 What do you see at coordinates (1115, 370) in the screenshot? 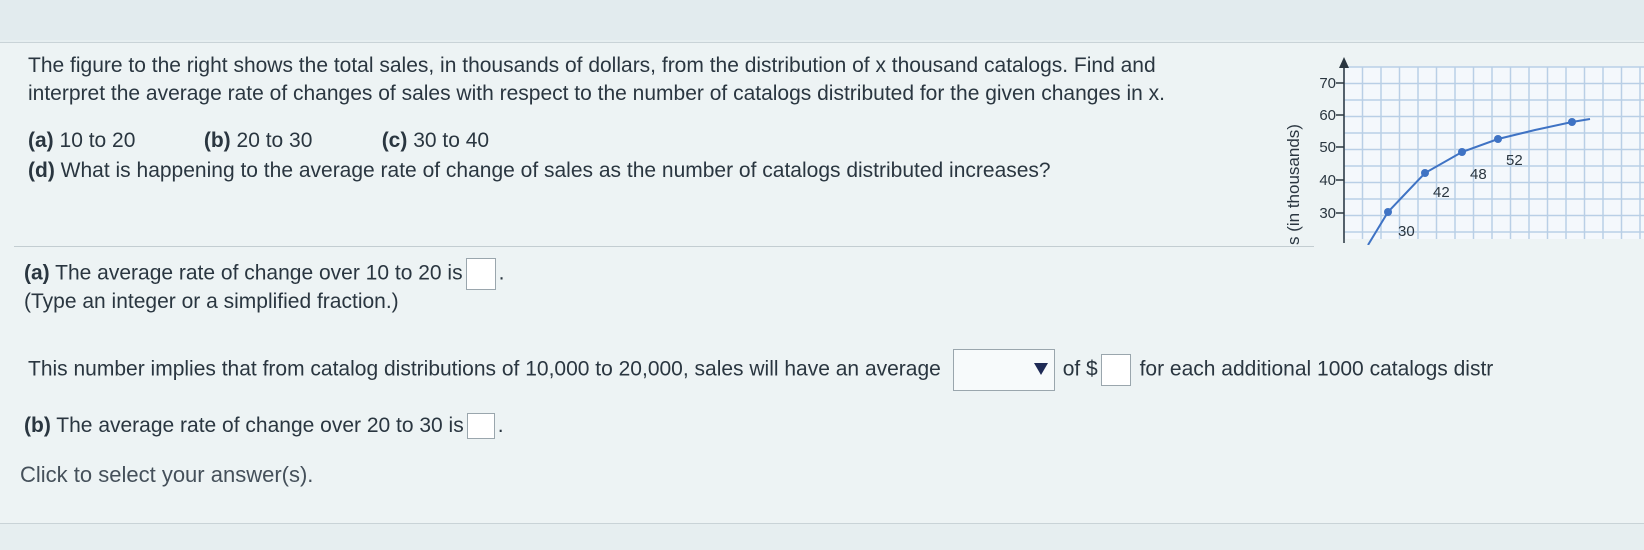
I see `dollar-amount-input` at bounding box center [1115, 370].